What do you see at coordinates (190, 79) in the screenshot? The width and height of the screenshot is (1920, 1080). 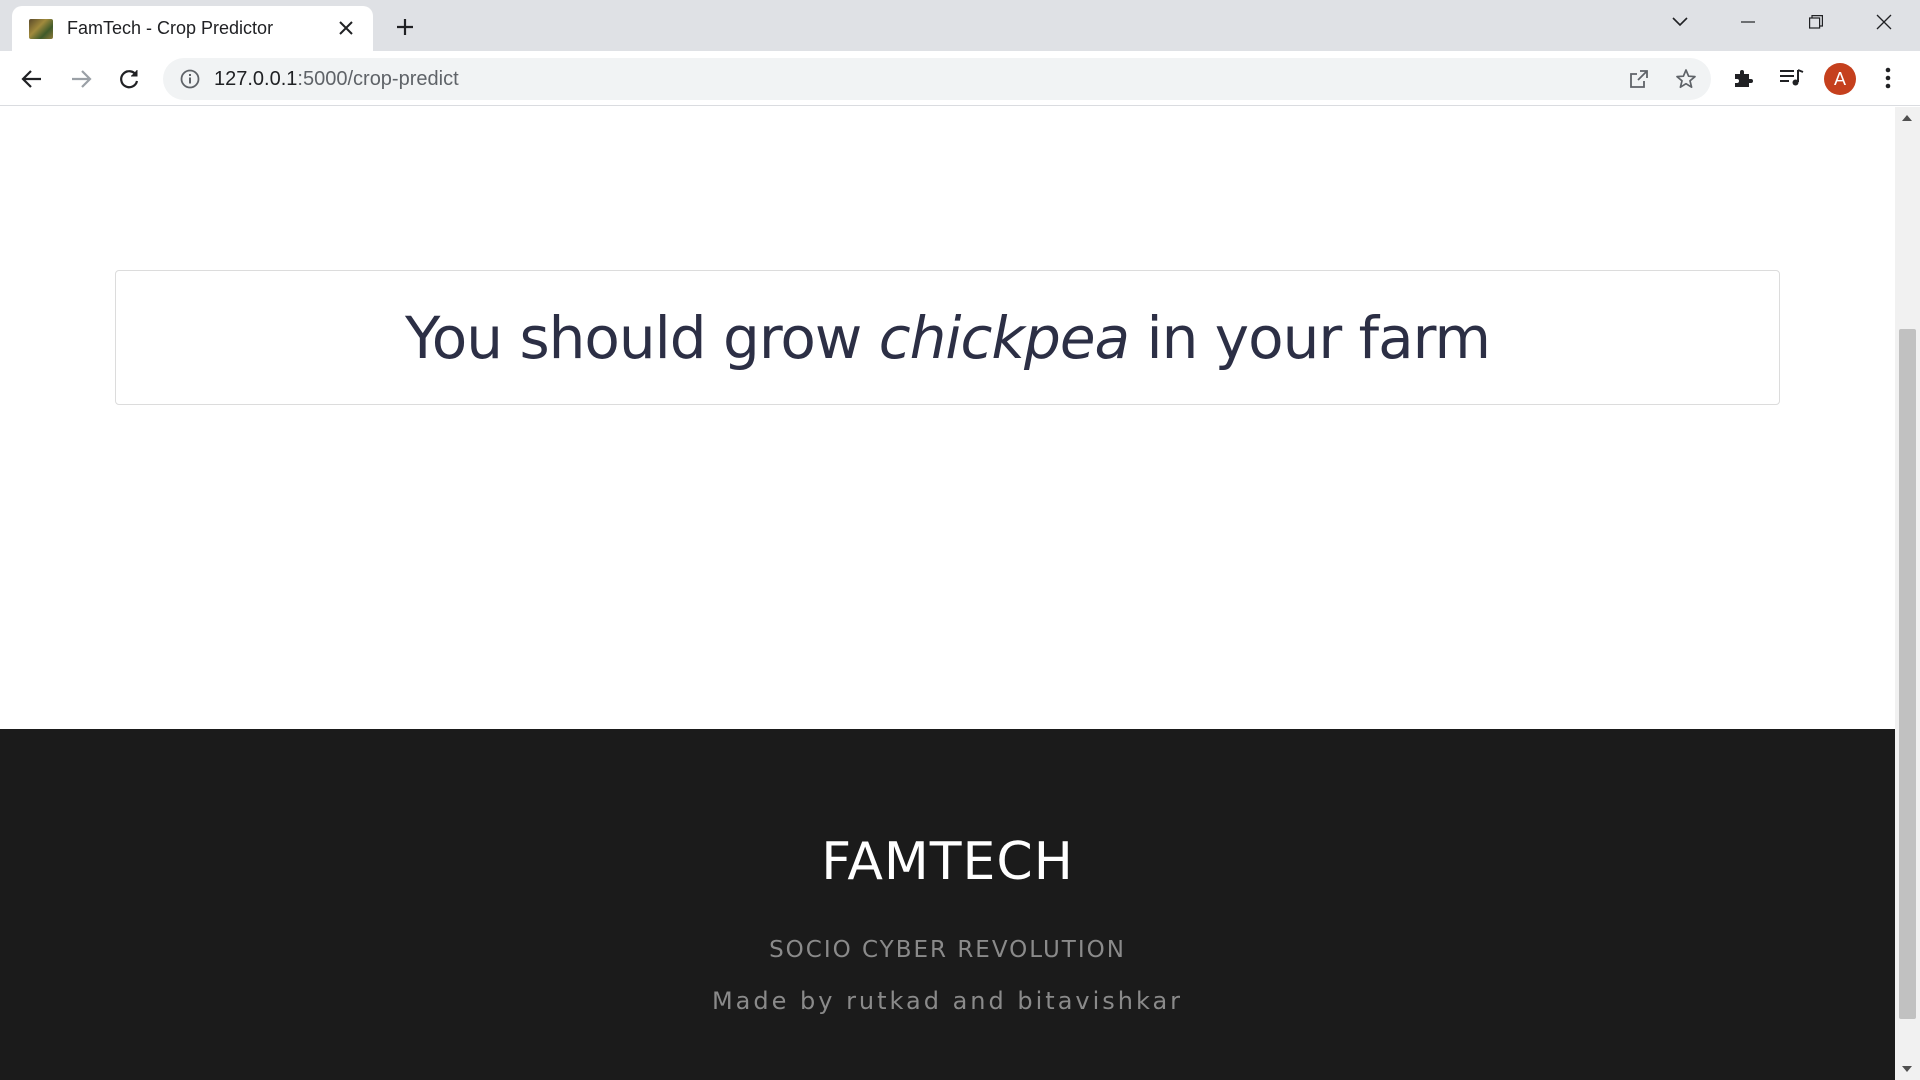 I see `site-info-icon` at bounding box center [190, 79].